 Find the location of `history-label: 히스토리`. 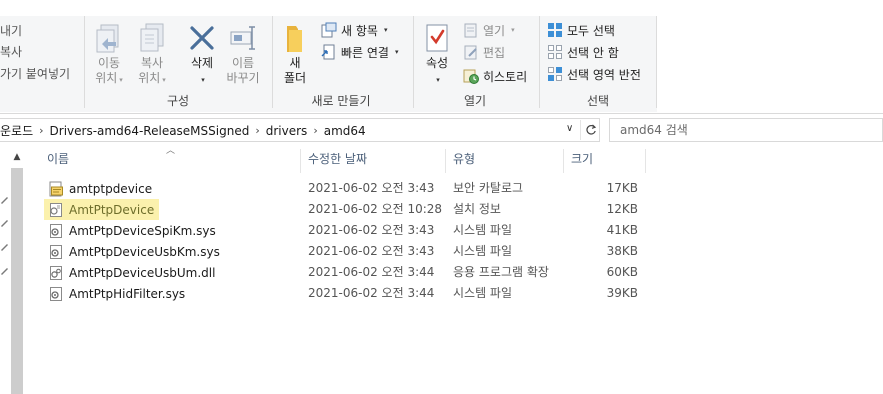

history-label: 히스토리 is located at coordinates (505, 76).